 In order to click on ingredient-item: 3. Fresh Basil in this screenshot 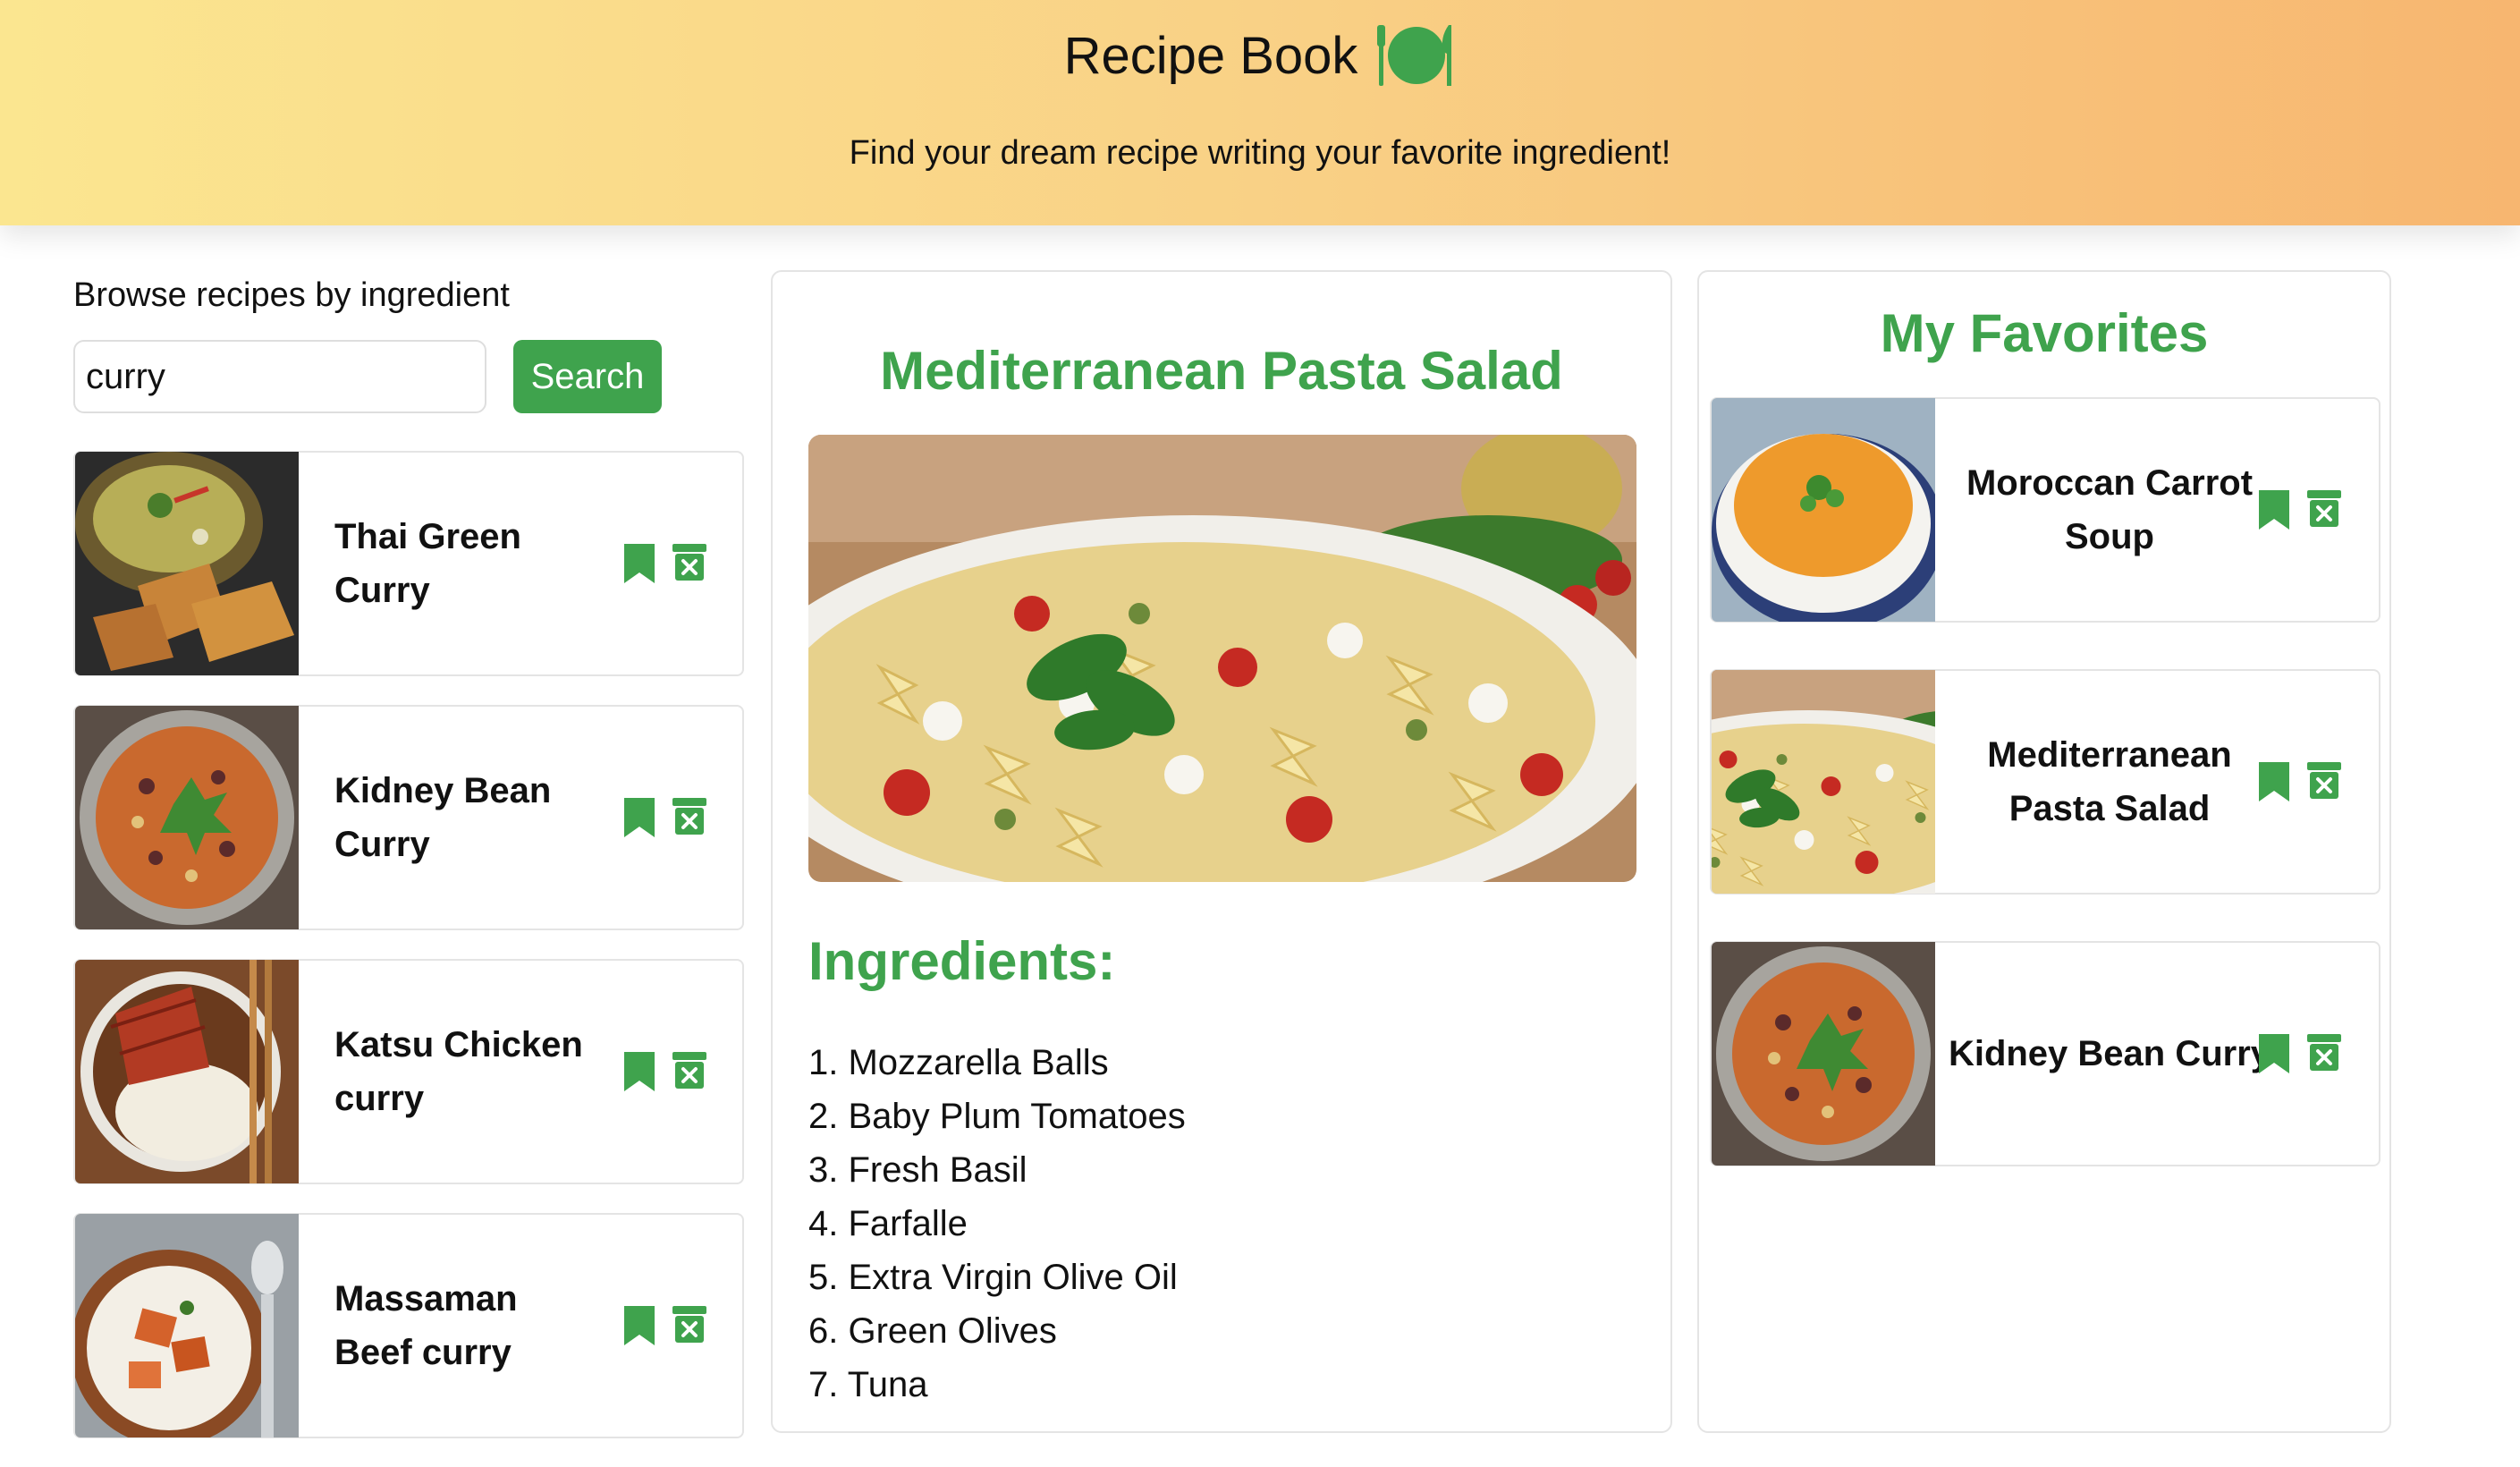, I will do `click(917, 1170)`.